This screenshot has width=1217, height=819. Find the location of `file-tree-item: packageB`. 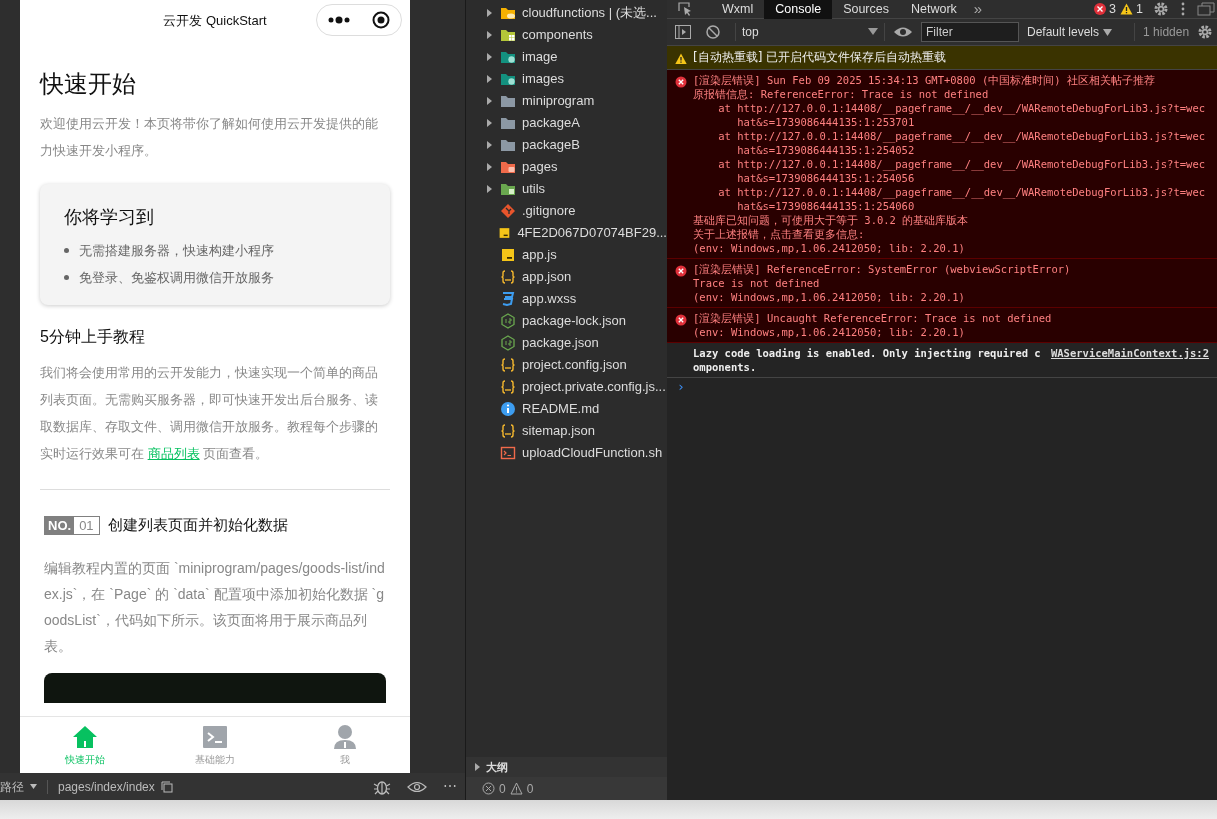

file-tree-item: packageB is located at coordinates (566, 145).